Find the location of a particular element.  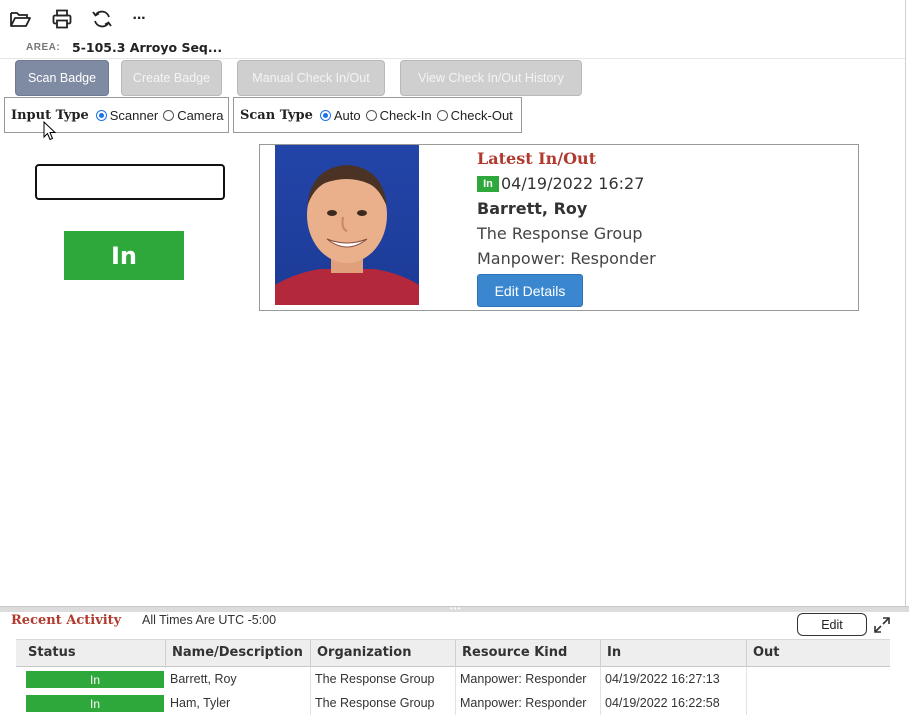

recent-activity-title: Recent Activity is located at coordinates (66, 620).